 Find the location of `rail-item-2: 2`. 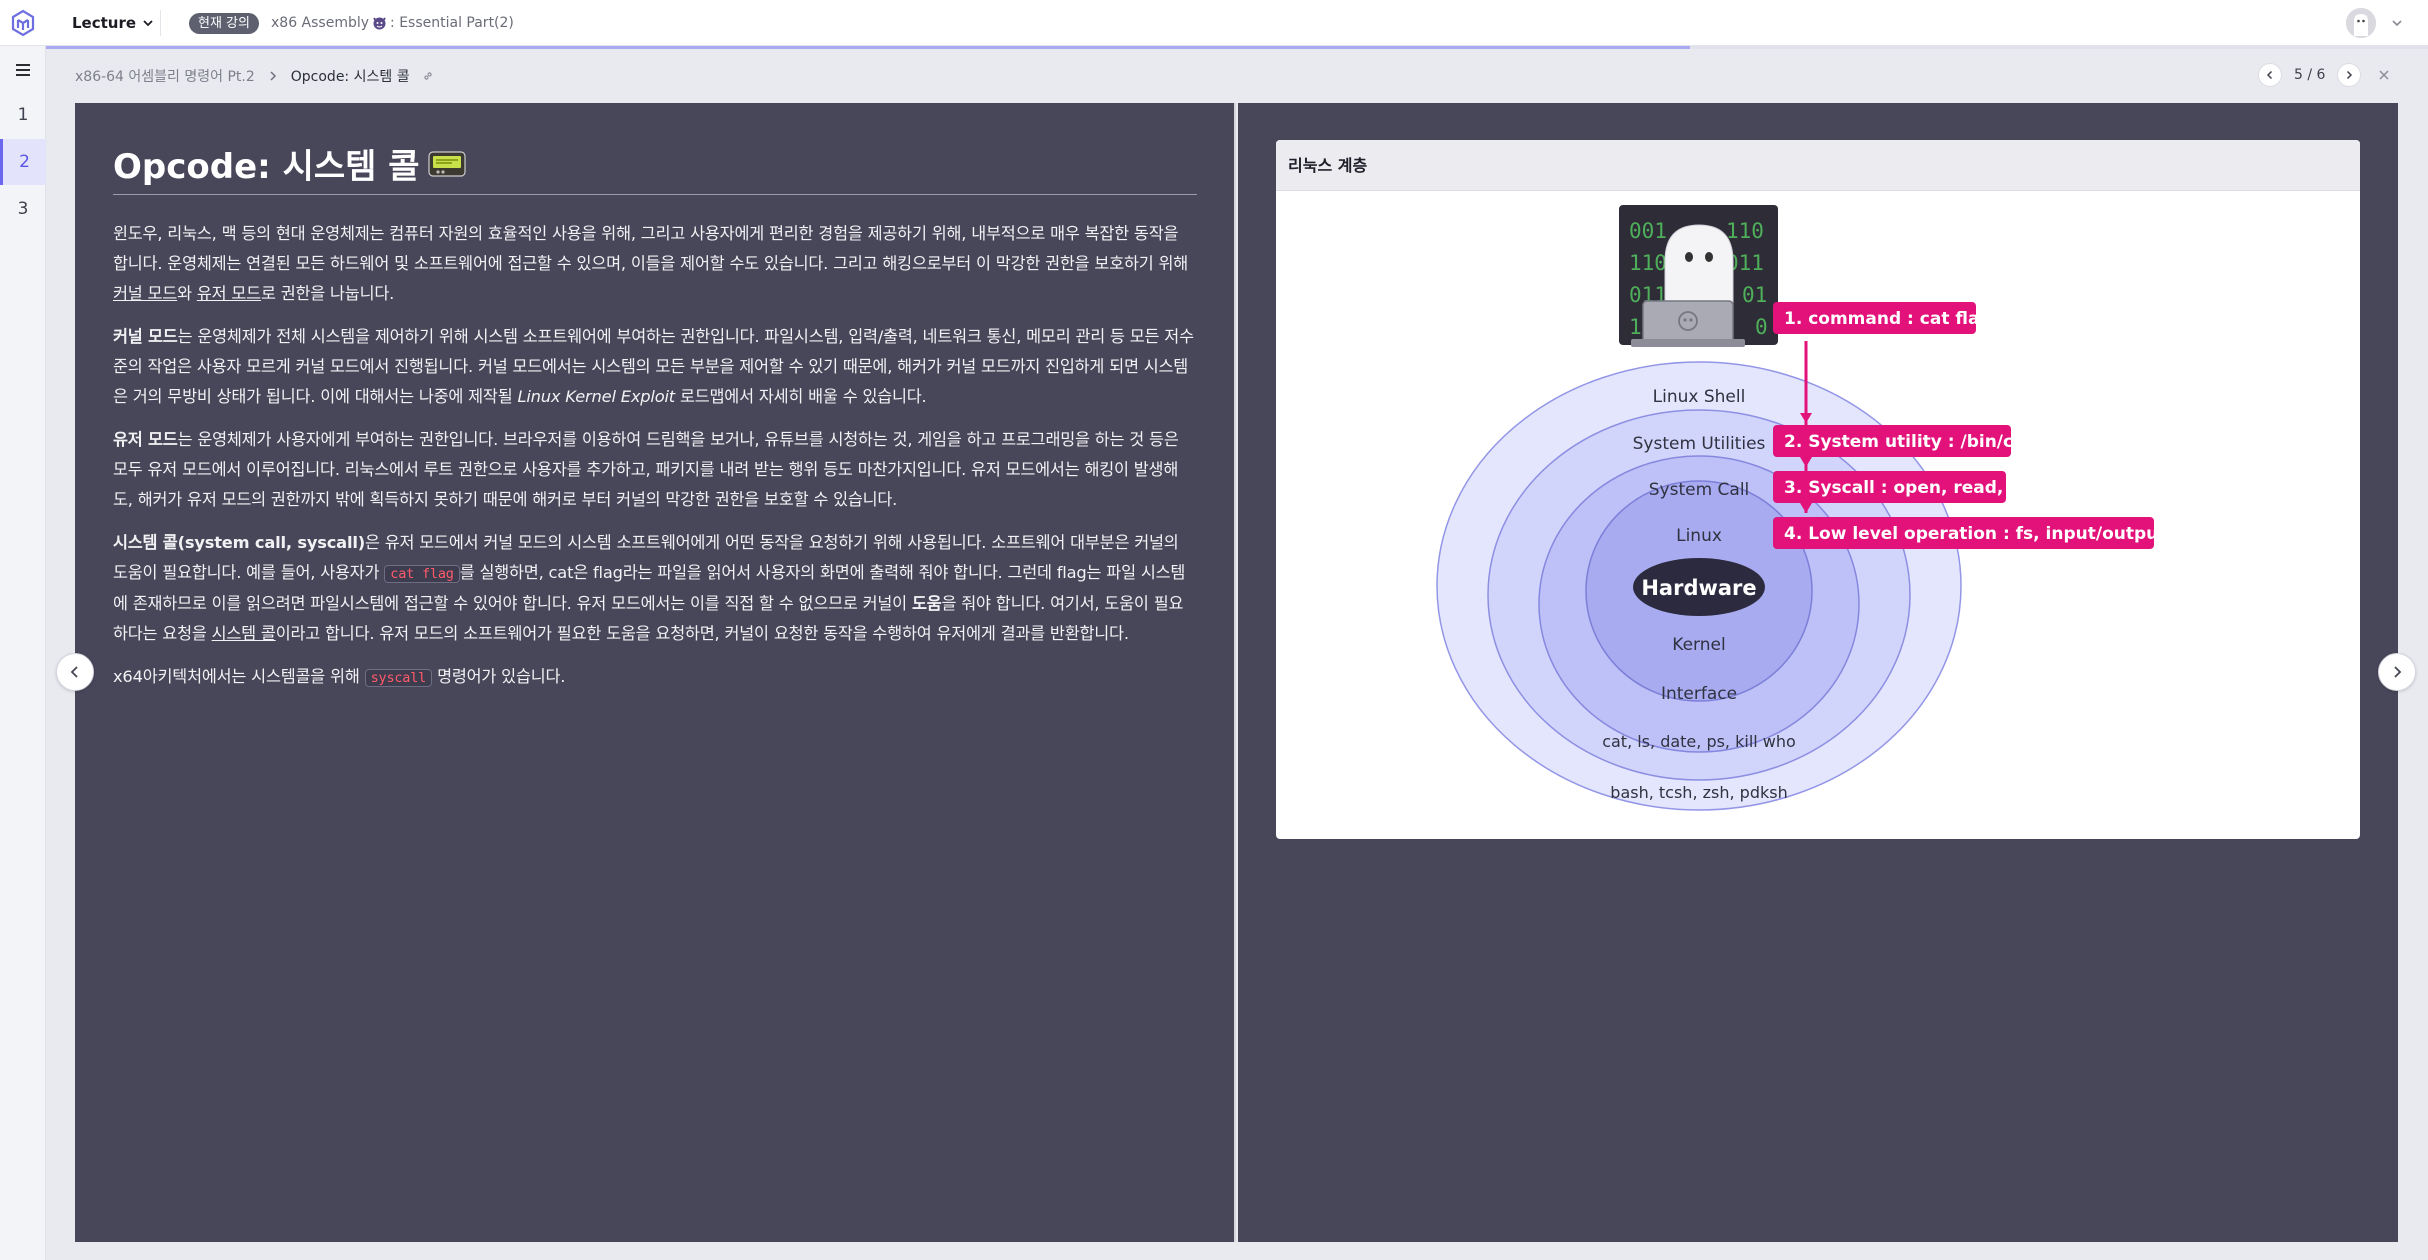

rail-item-2: 2 is located at coordinates (23, 162).